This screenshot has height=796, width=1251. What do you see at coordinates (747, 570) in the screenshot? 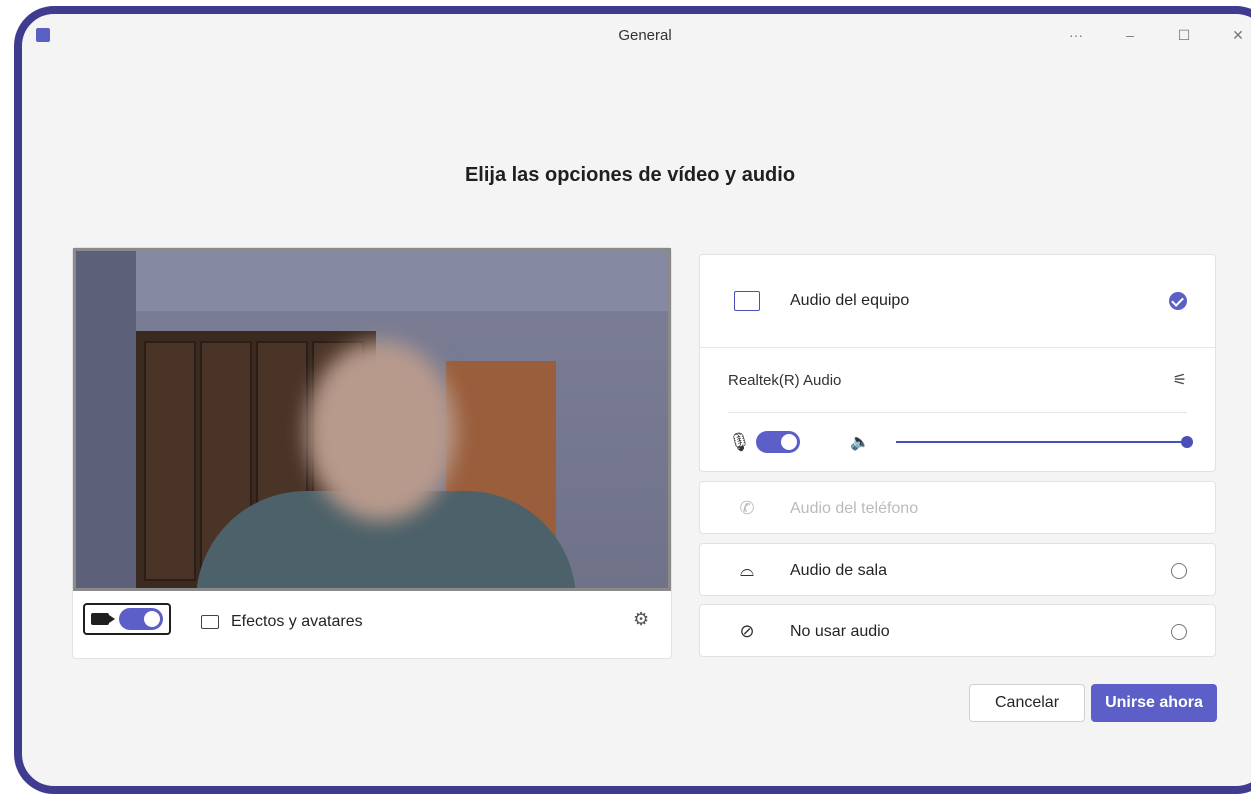
I see `room-icon: ⌓` at bounding box center [747, 570].